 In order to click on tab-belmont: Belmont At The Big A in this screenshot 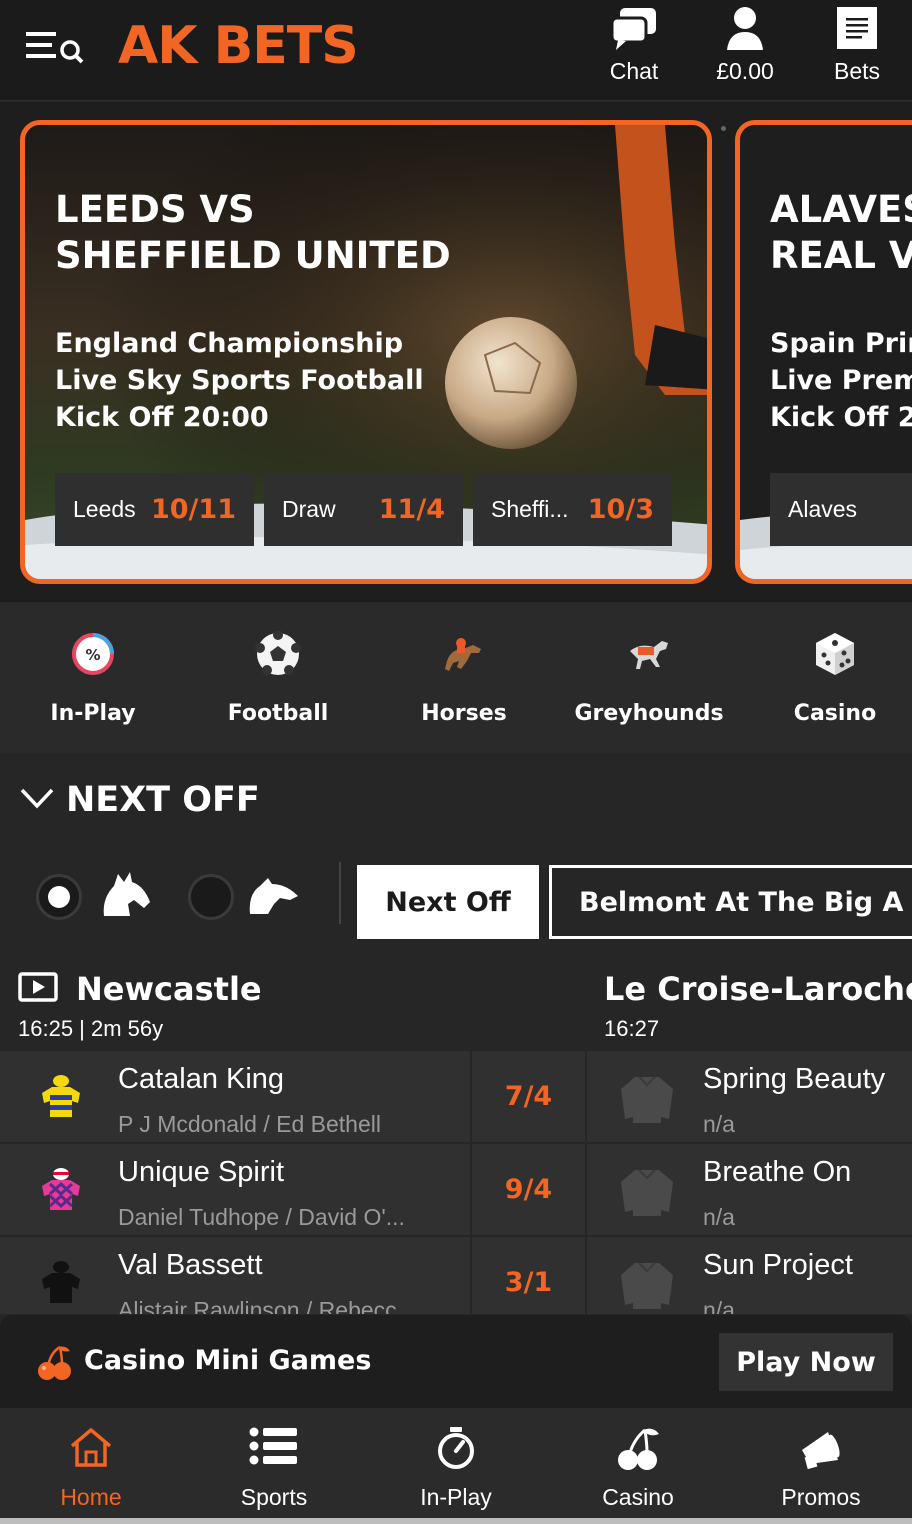, I will do `click(730, 902)`.